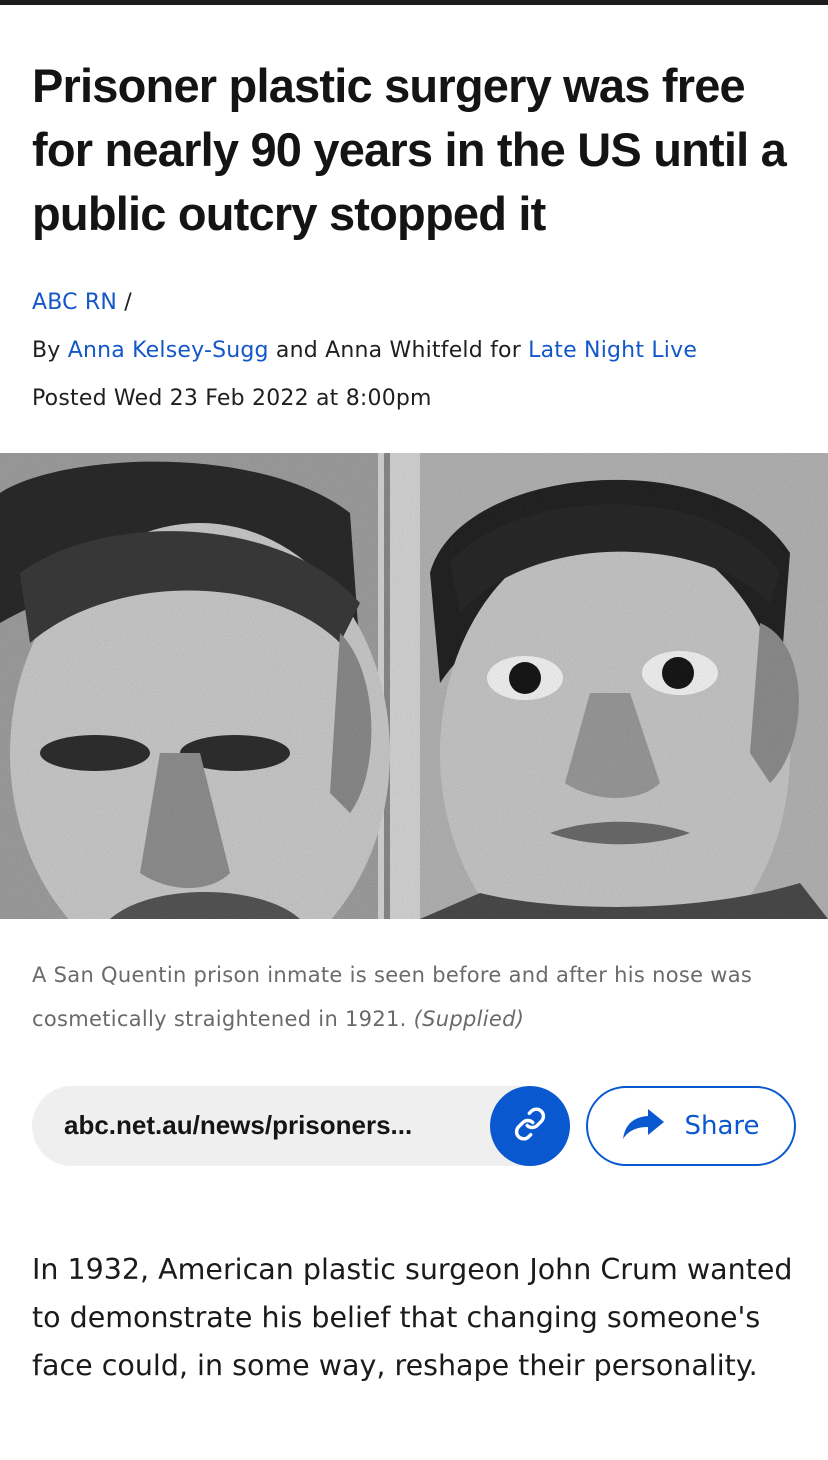 This screenshot has height=1460, width=828. I want to click on posted-date: Posted Wed 23 Feb 2022 at 8:00pm, so click(232, 398).